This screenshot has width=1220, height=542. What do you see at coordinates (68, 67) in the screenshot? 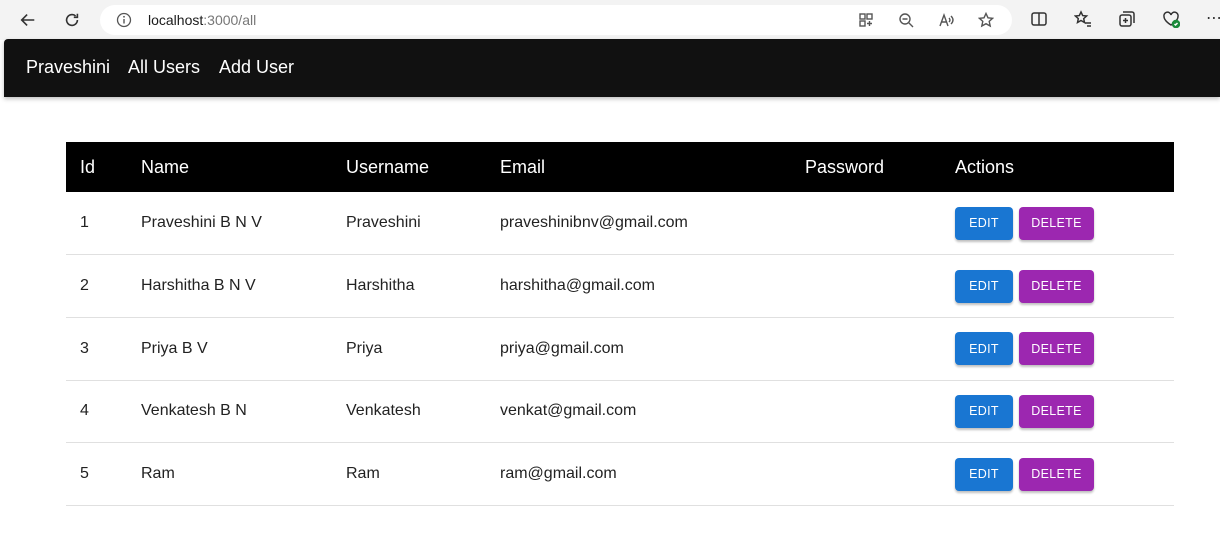
I see `nav-brand-link: Praveshini` at bounding box center [68, 67].